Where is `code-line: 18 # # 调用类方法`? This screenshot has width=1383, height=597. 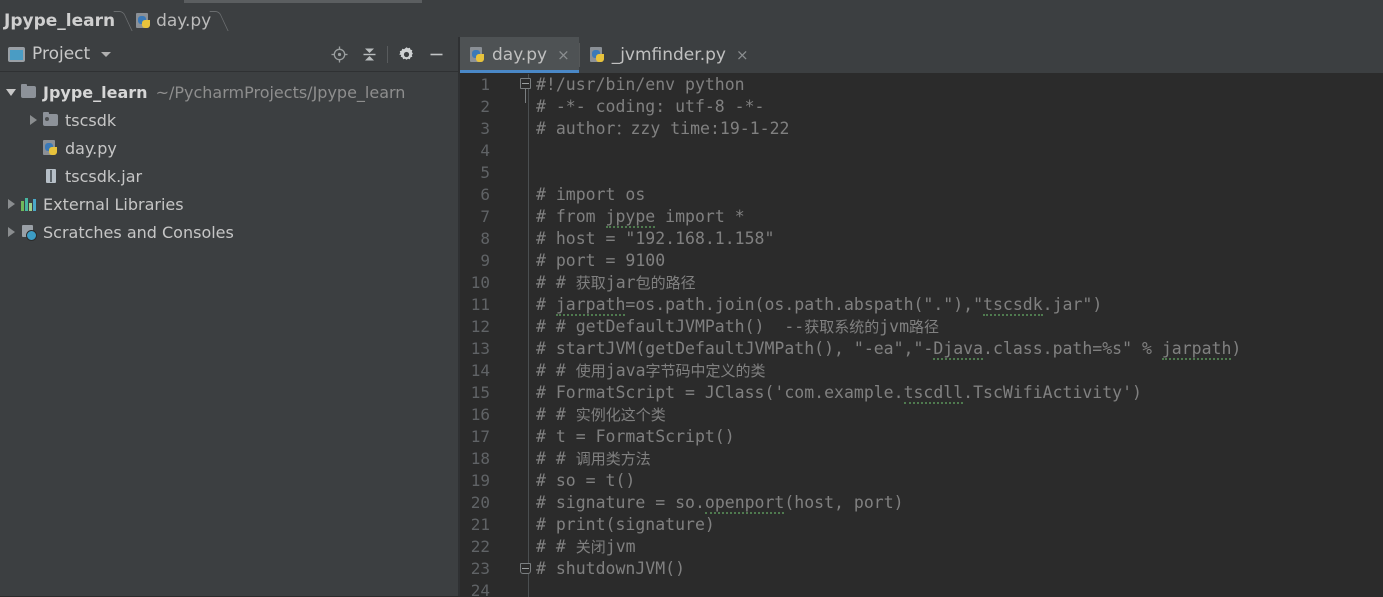
code-line: 18 # # 调用类方法 is located at coordinates (921, 459).